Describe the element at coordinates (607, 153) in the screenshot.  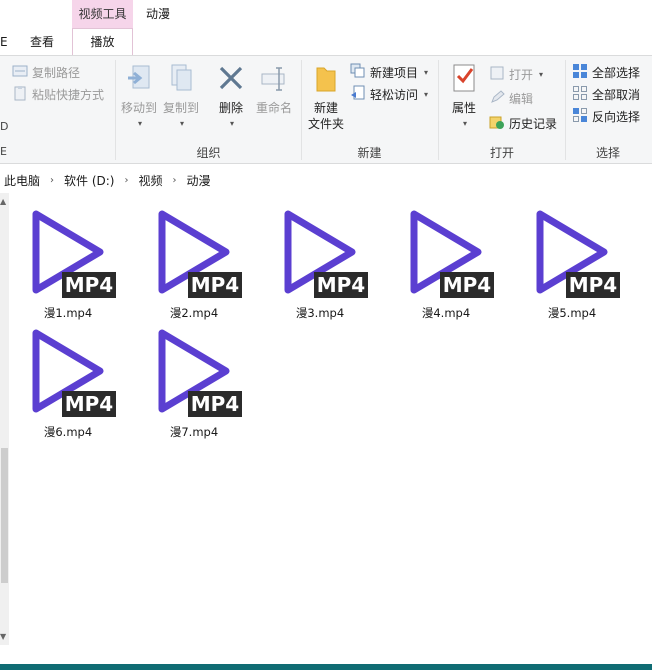
I see `group-label-select: 选择` at that location.